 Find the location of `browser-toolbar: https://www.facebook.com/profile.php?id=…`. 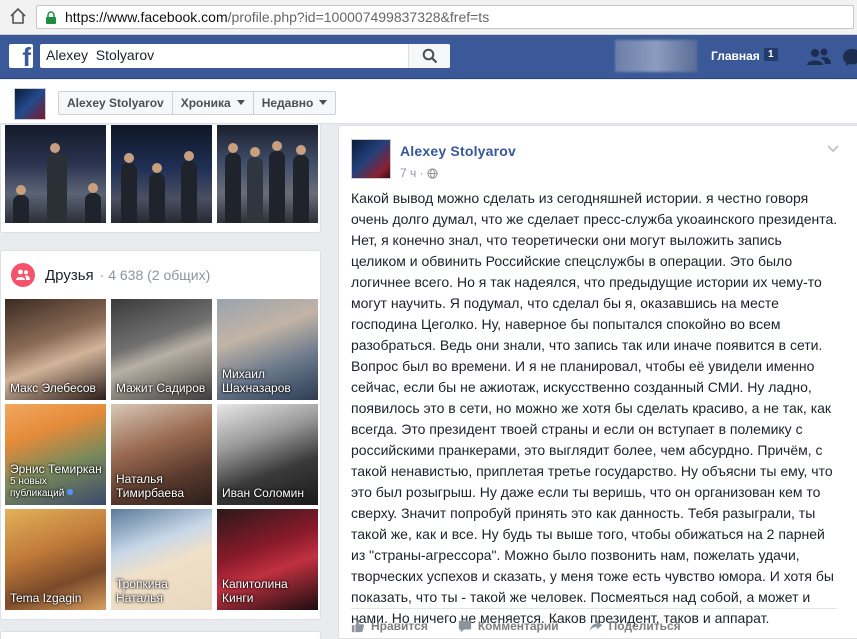

browser-toolbar: https://www.facebook.com/profile.php?id=… is located at coordinates (428, 17).